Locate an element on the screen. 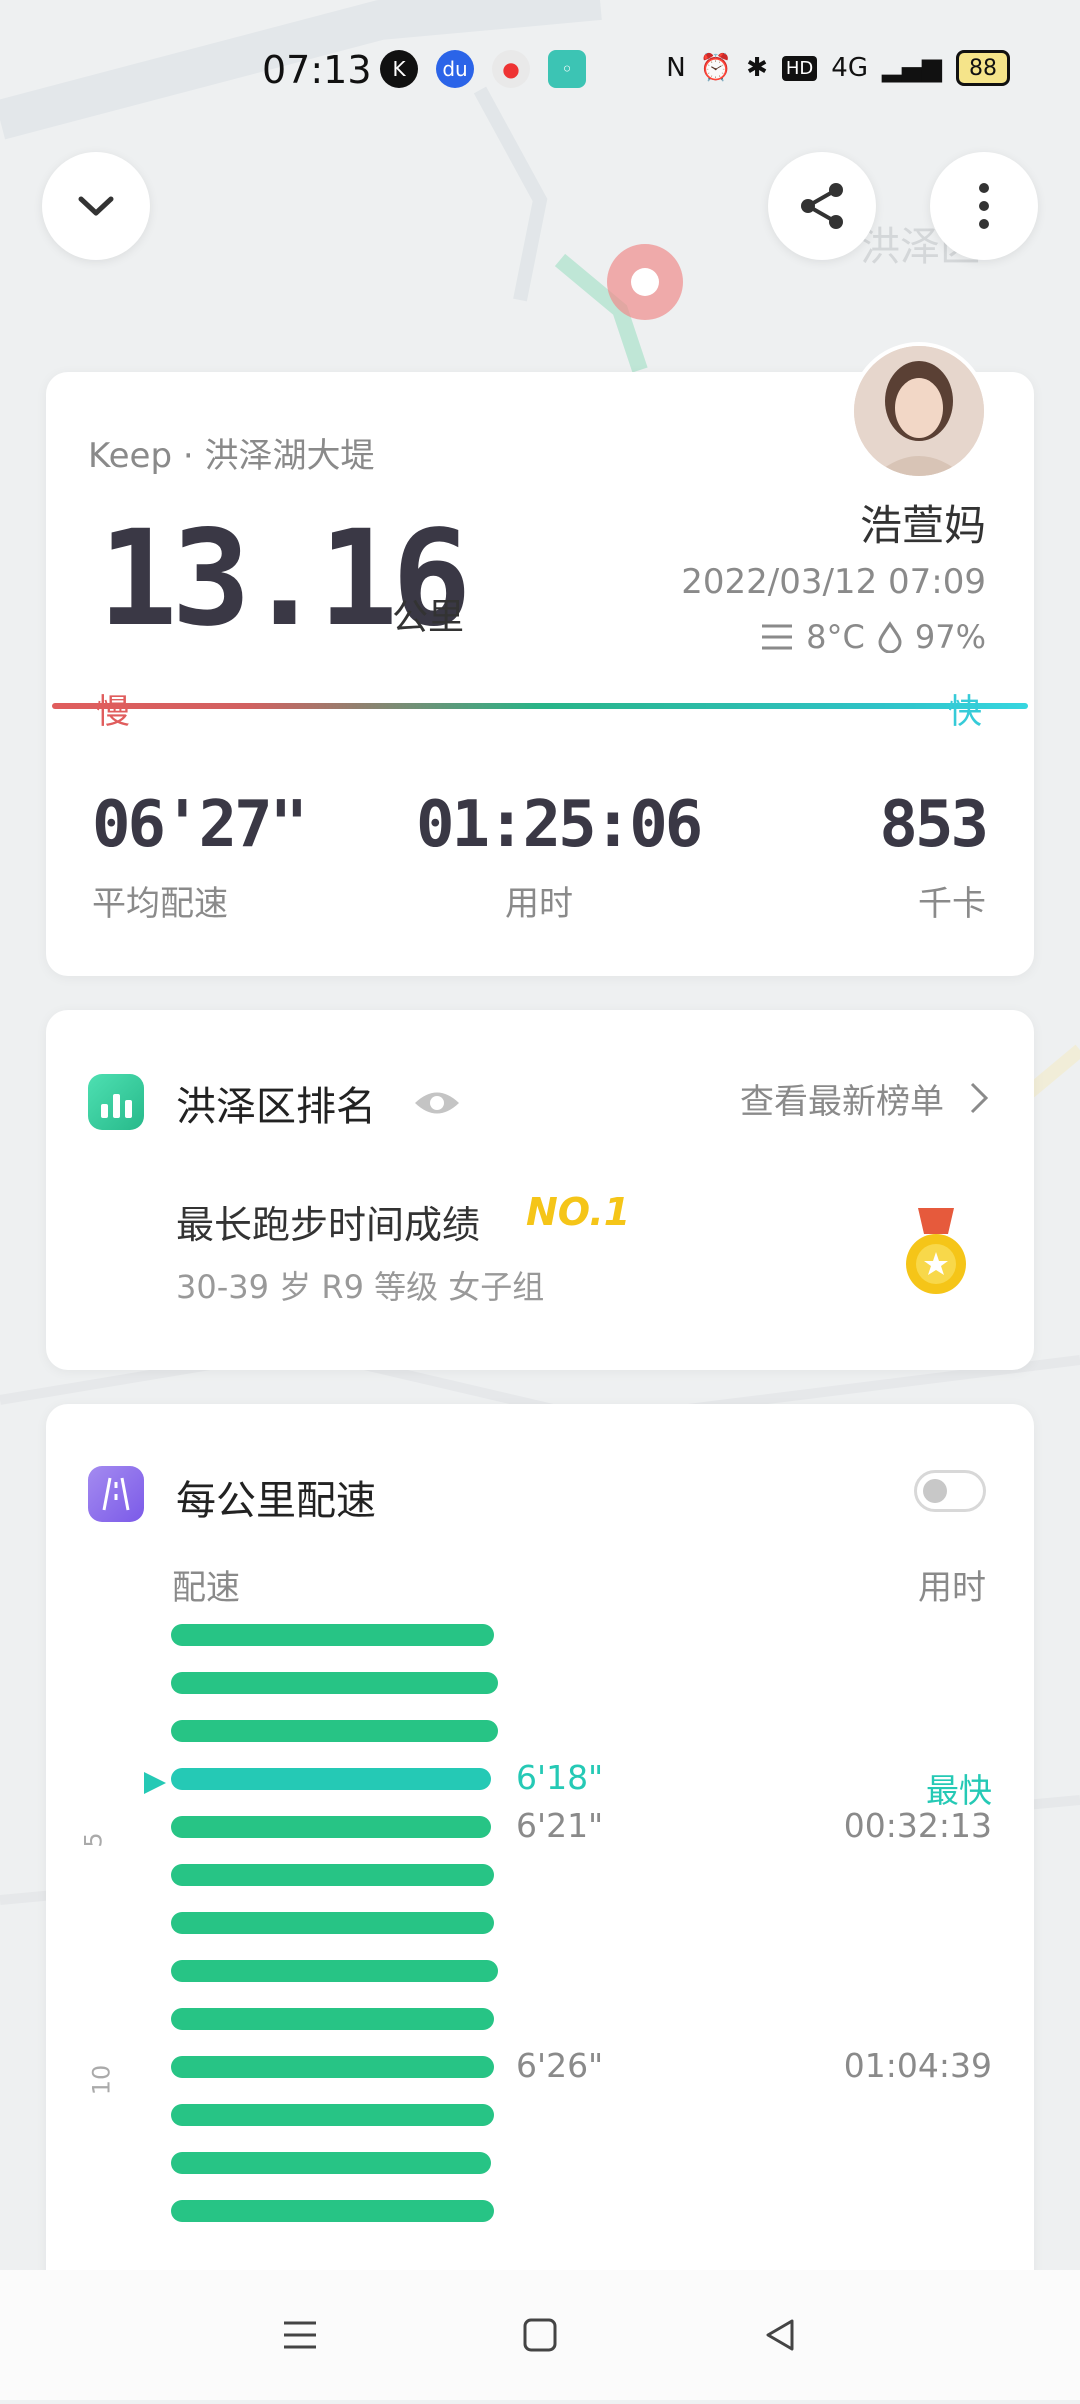 Image resolution: width=1080 pixels, height=2404 pixels. battery-icon: 88 is located at coordinates (983, 68).